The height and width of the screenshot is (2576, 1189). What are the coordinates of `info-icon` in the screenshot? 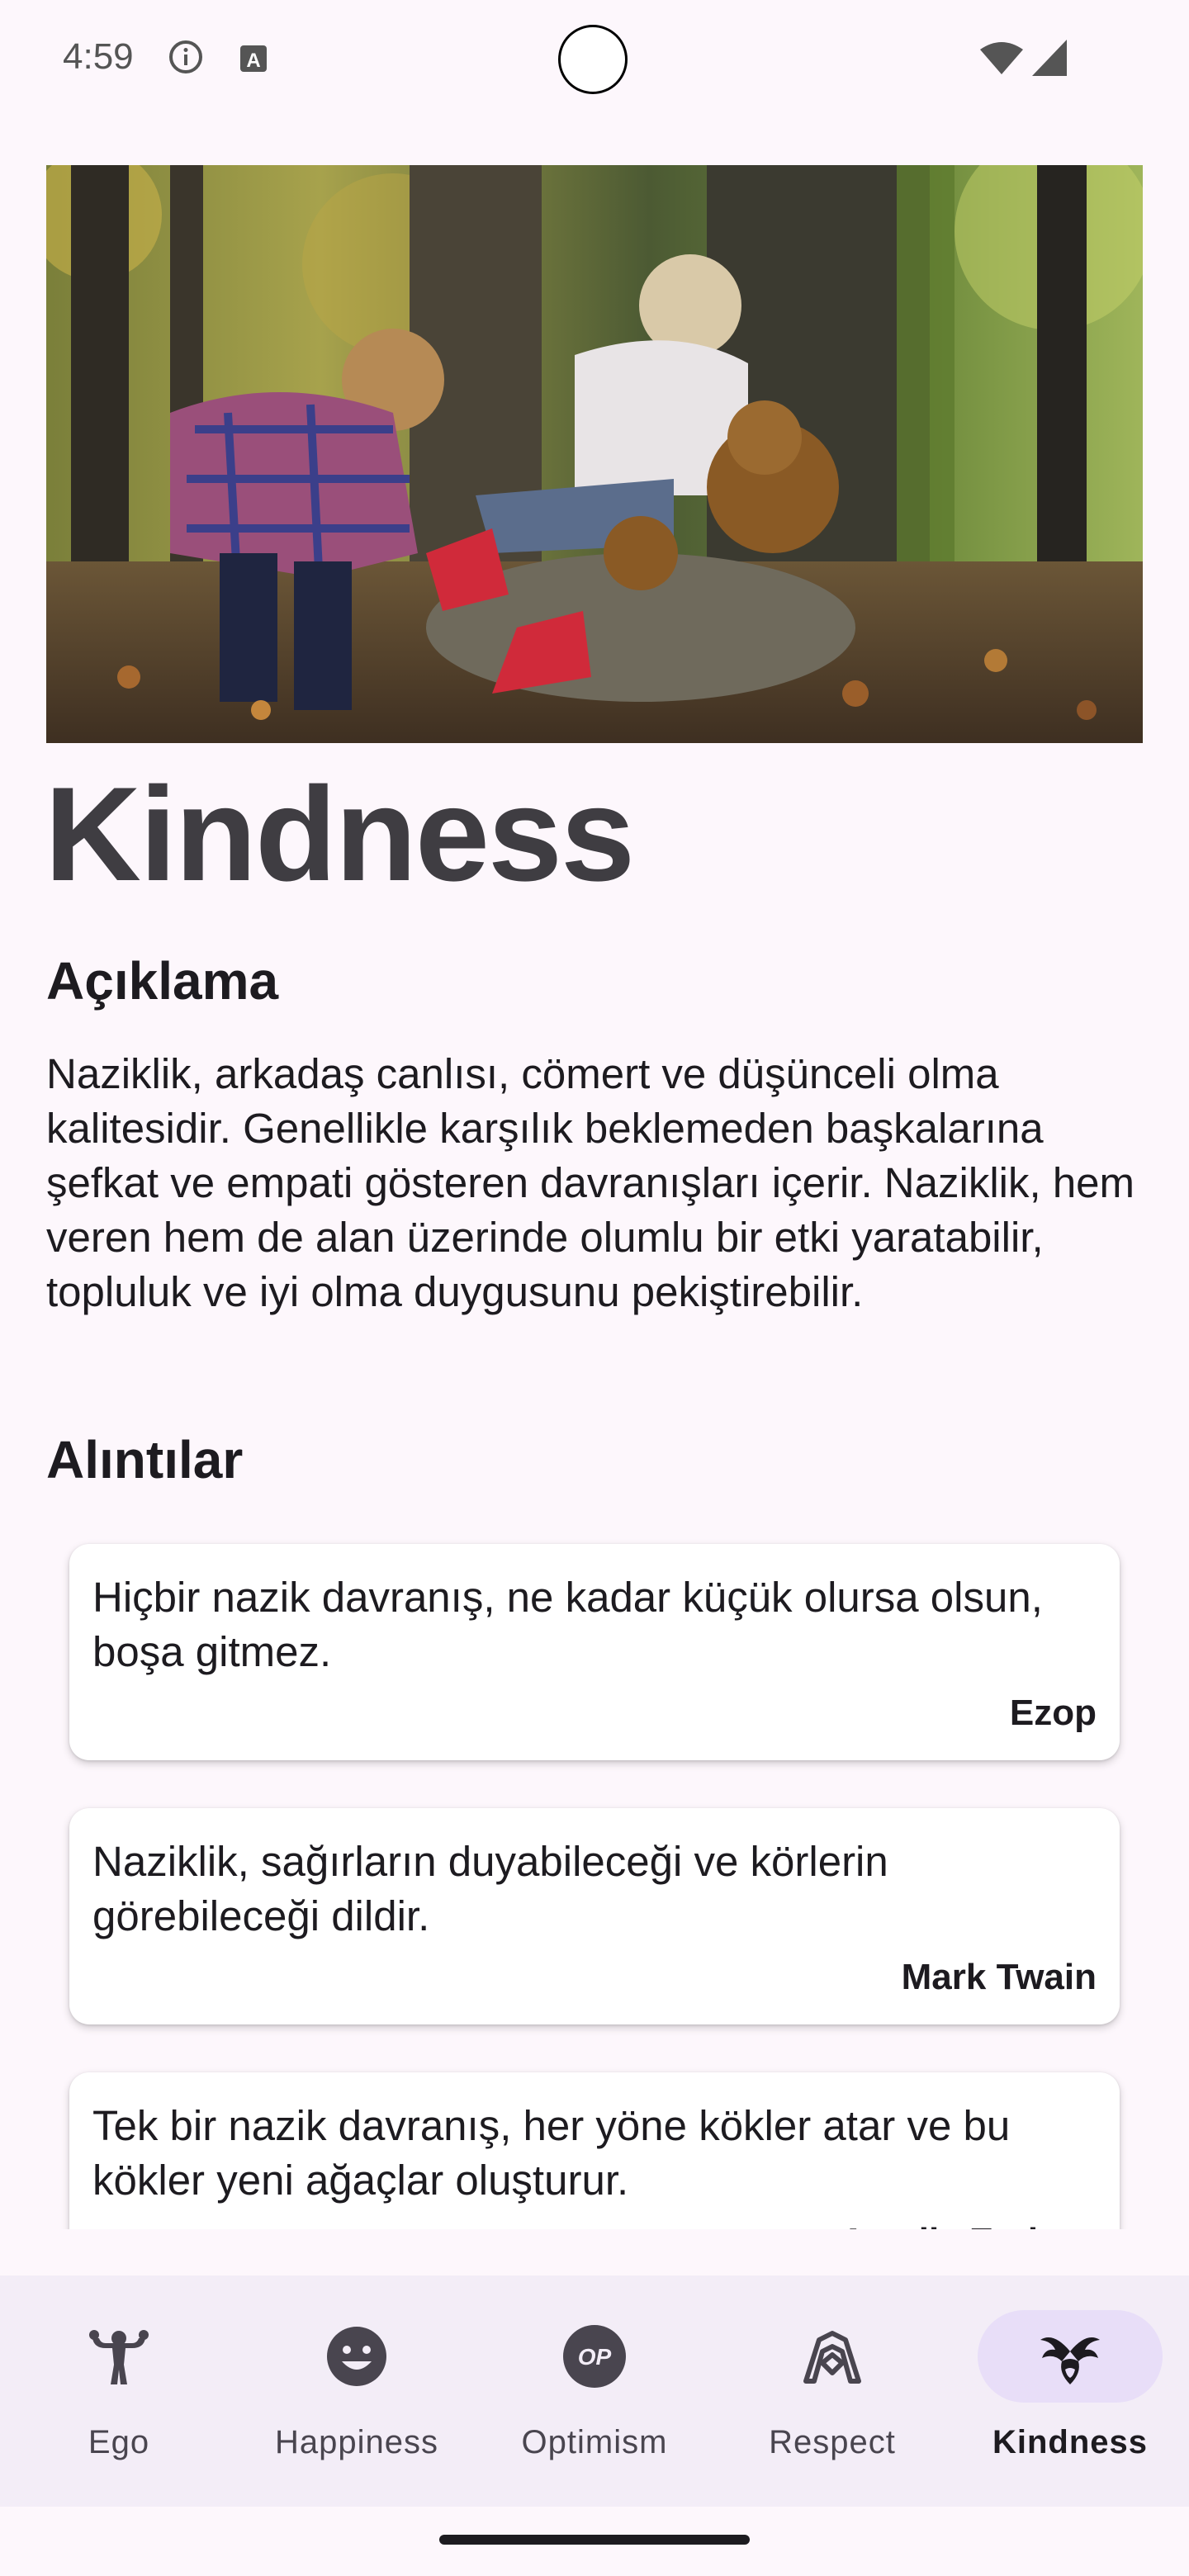 It's located at (185, 56).